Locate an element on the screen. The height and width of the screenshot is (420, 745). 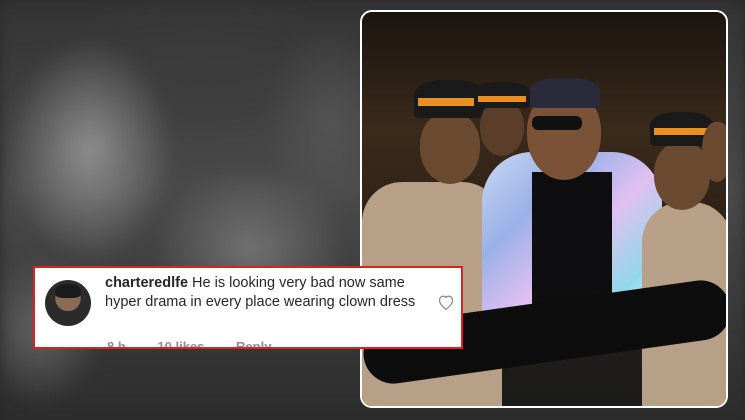
cap-band-left is located at coordinates (450, 102).